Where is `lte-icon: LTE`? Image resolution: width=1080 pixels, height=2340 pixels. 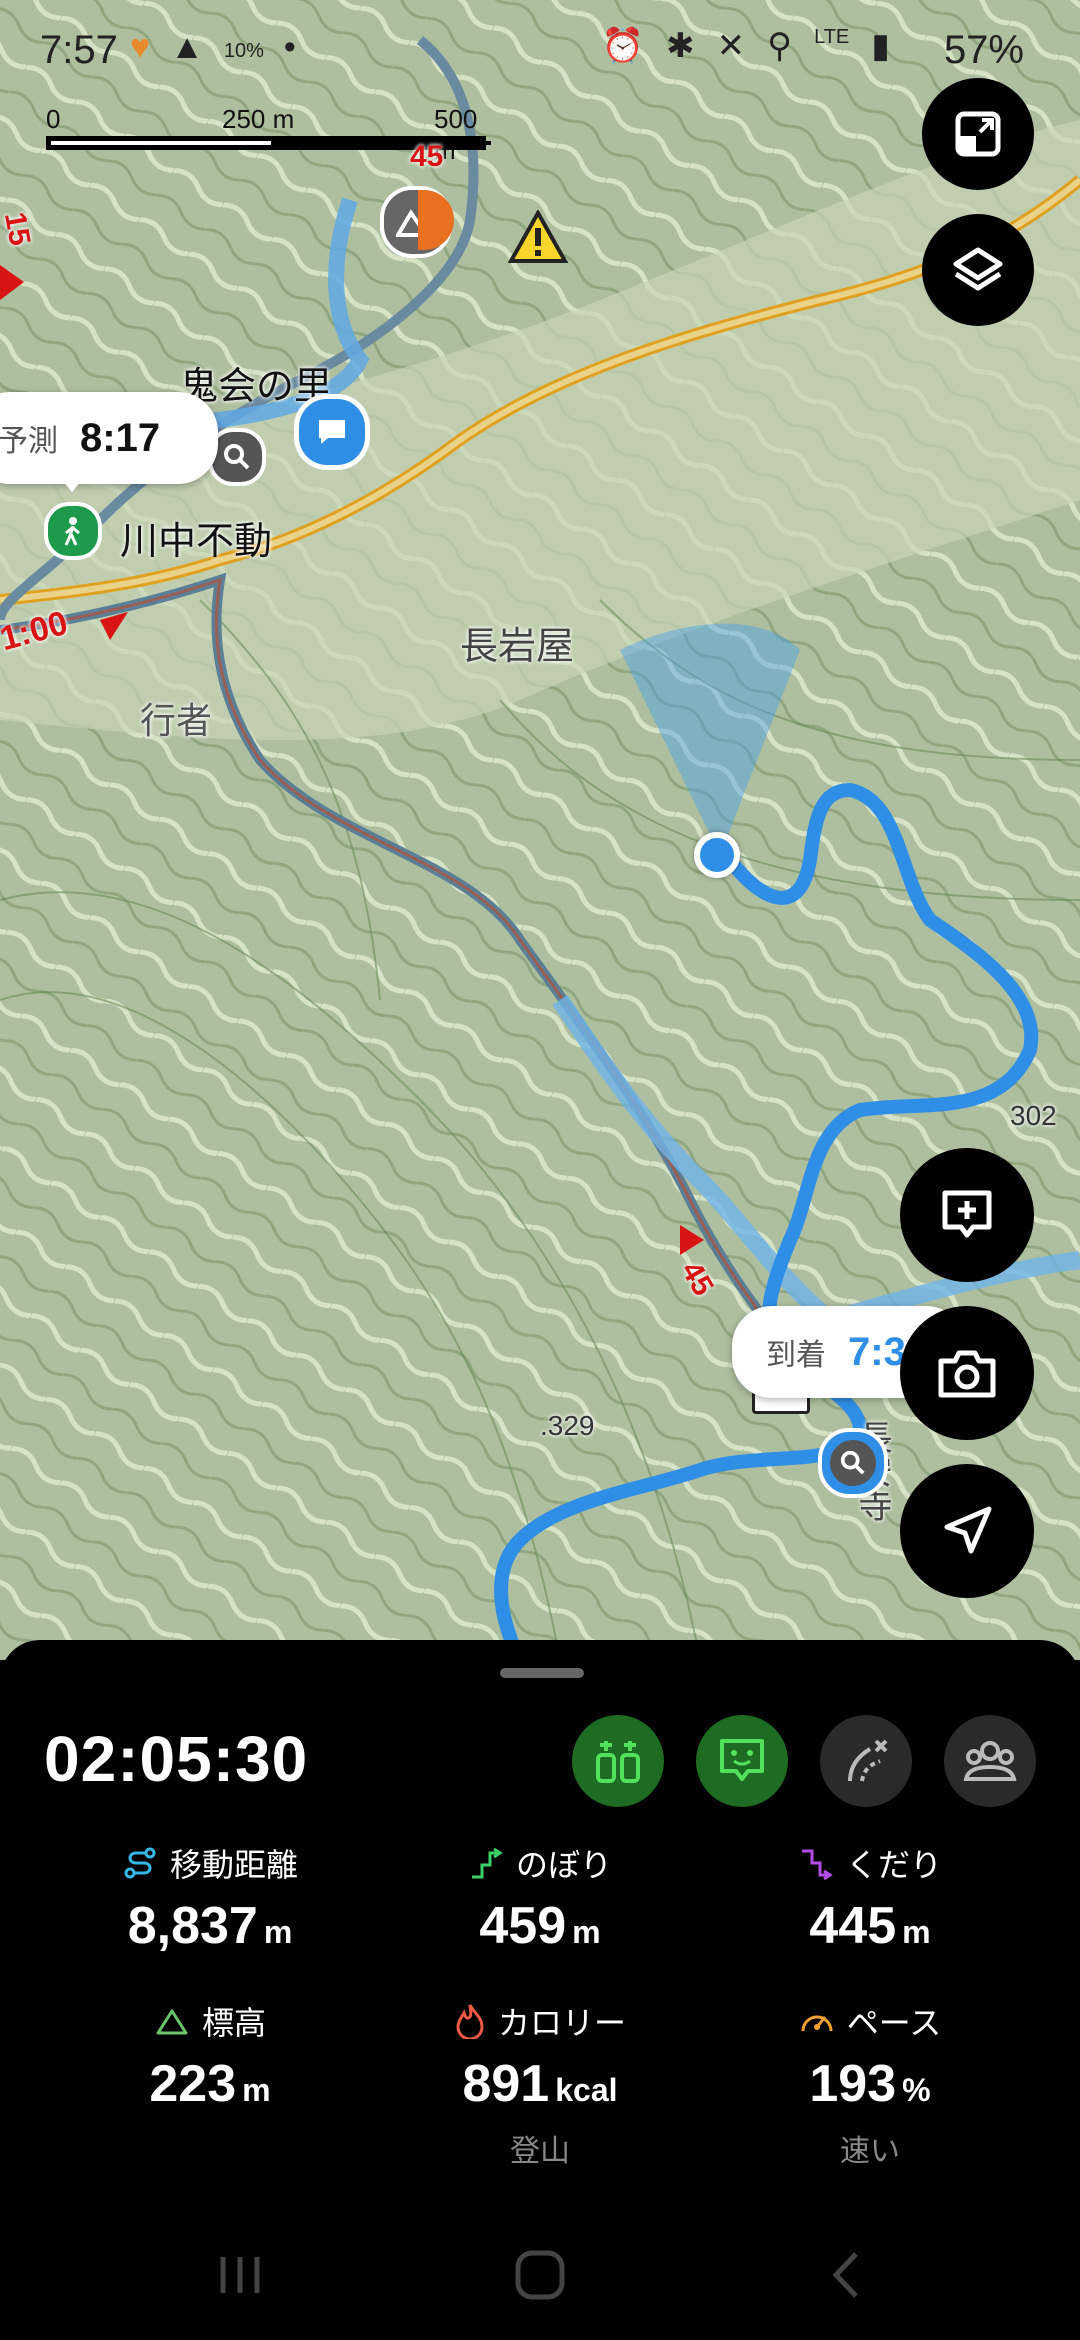 lte-icon: LTE is located at coordinates (832, 37).